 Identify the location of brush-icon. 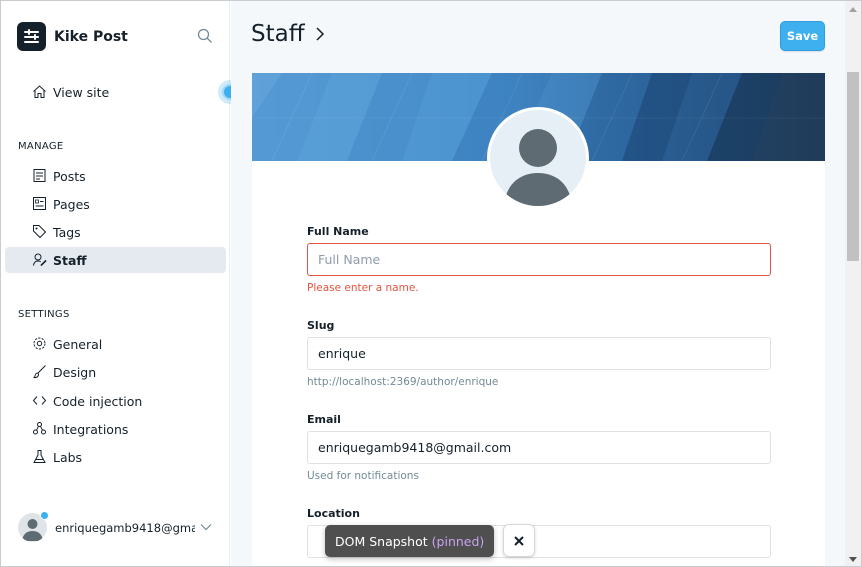
(39, 372).